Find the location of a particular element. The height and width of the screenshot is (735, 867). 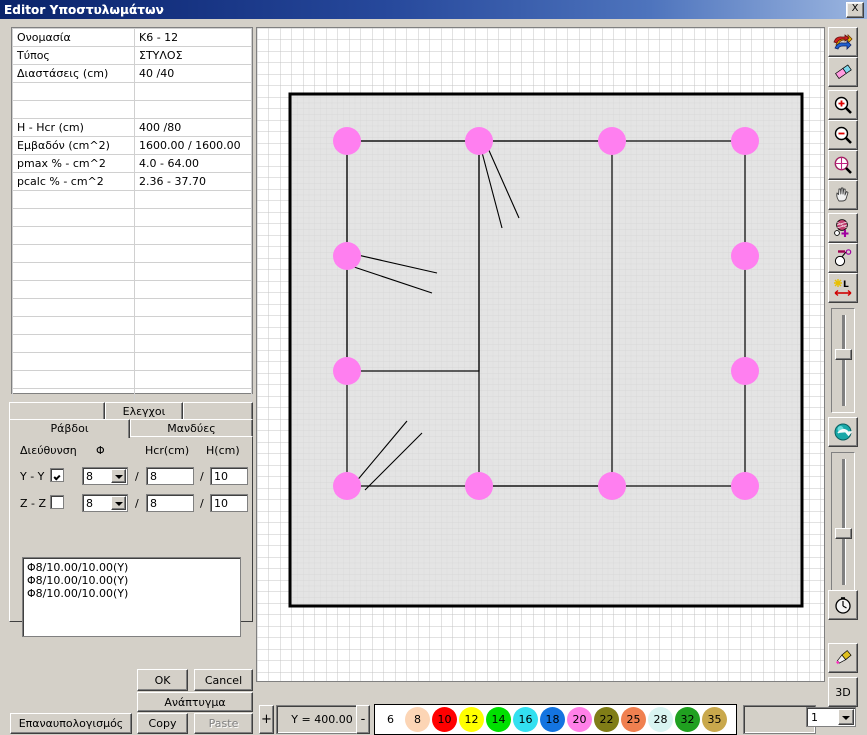

page-select: 1 is located at coordinates (831, 717).